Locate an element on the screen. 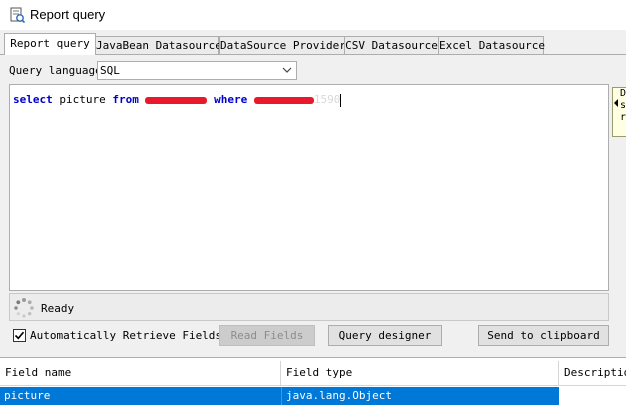  report-query-app-icon is located at coordinates (17, 15).